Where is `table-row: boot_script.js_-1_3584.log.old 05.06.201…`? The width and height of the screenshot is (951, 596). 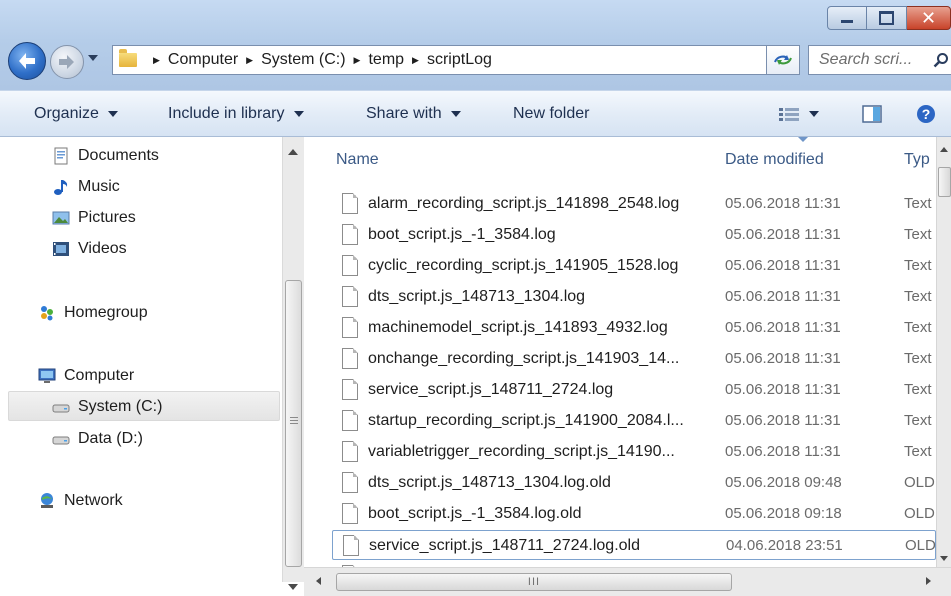 table-row: boot_script.js_-1_3584.log.old 05.06.201… is located at coordinates (634, 514).